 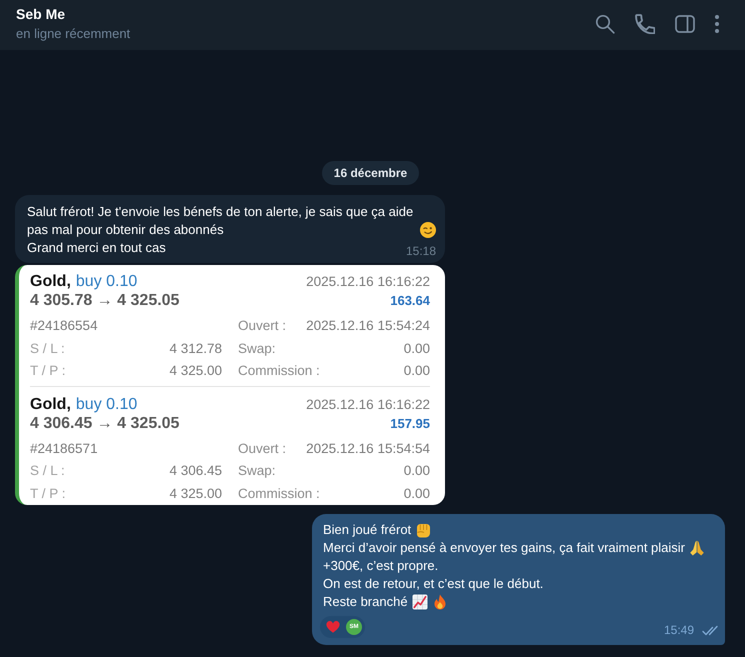 I want to click on chat-title: Seb Me, so click(x=41, y=14).